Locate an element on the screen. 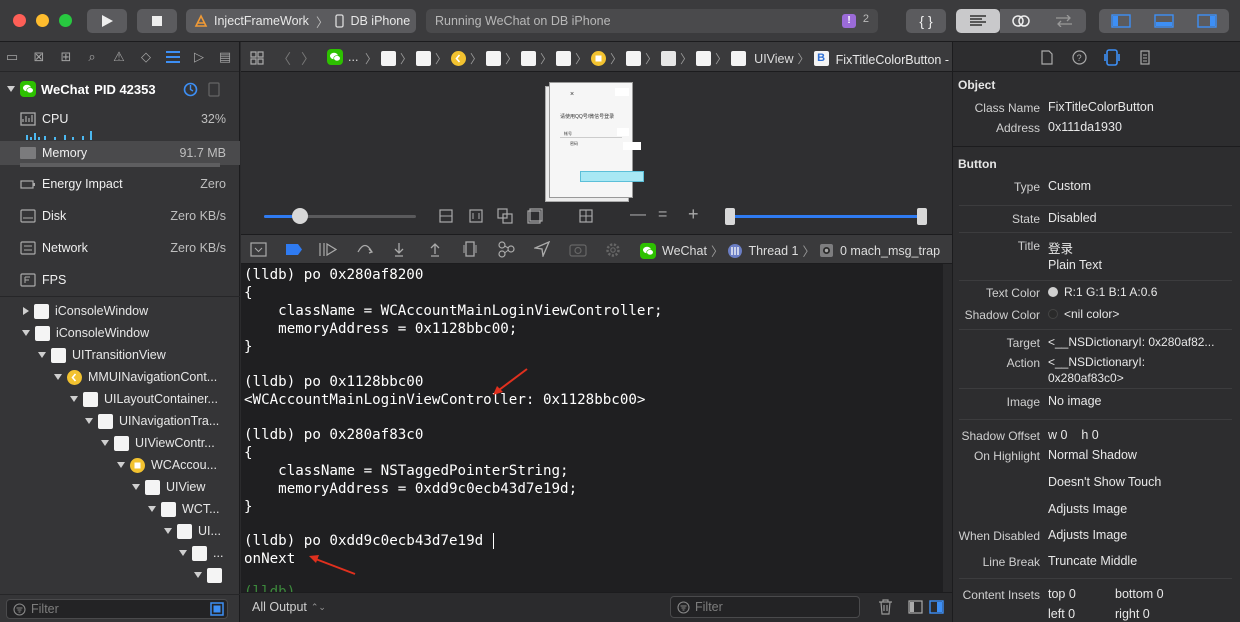 Image resolution: width=1240 pixels, height=622 pixels. stop-button is located at coordinates (157, 21).